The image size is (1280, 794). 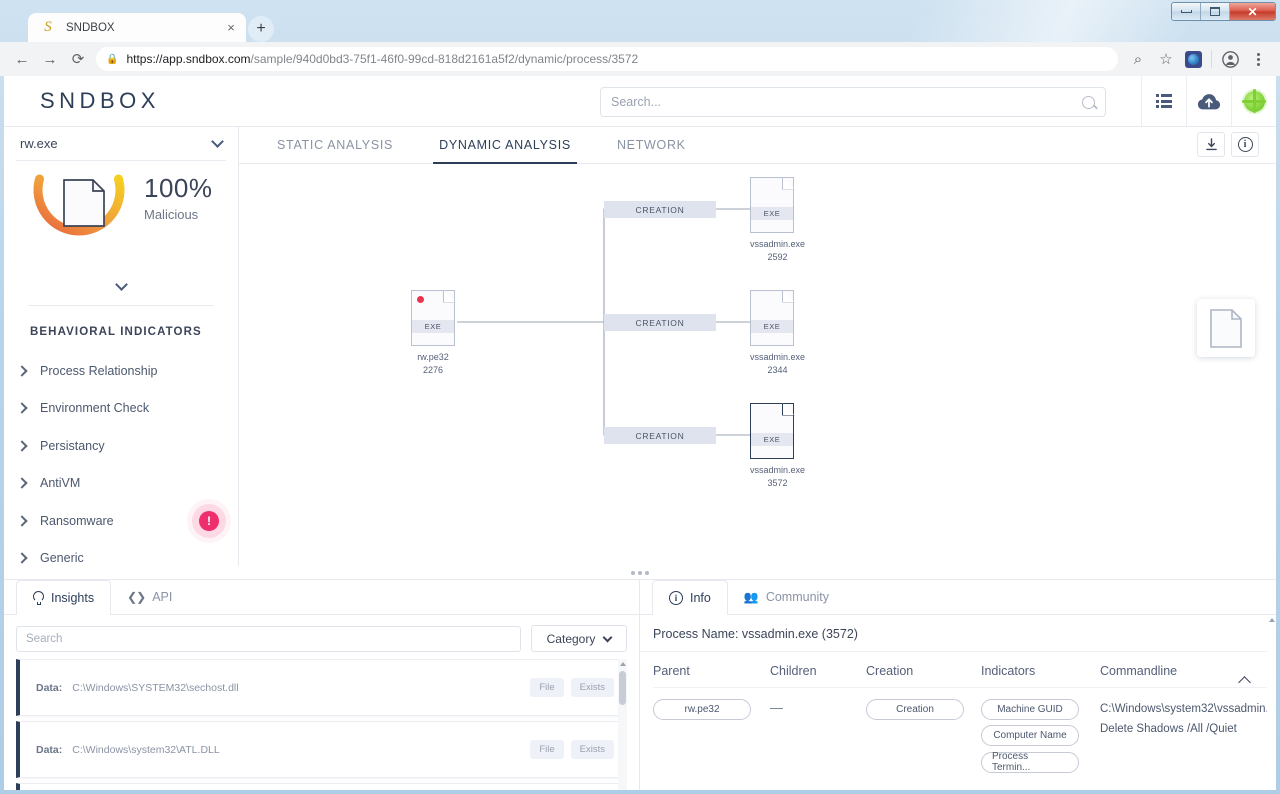 I want to click on status-badge: !, so click(x=209, y=520).